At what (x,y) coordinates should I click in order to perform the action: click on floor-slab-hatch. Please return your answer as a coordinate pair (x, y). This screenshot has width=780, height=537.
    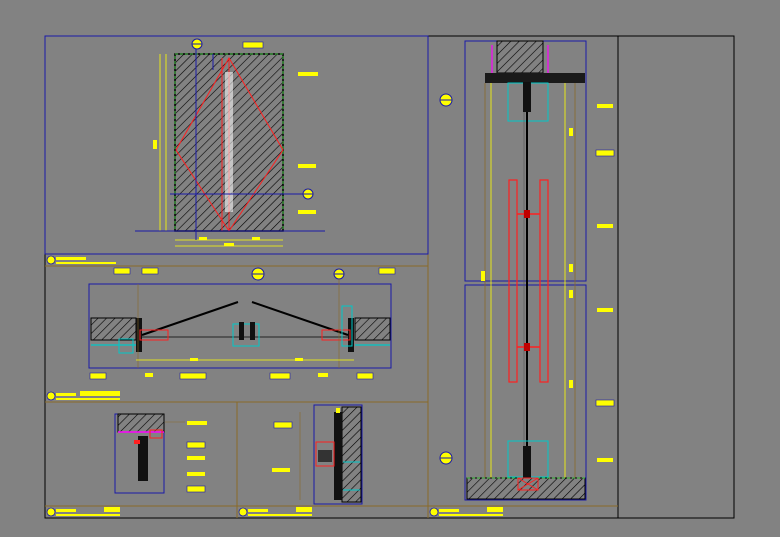
    Looking at the image, I should click on (526, 488).